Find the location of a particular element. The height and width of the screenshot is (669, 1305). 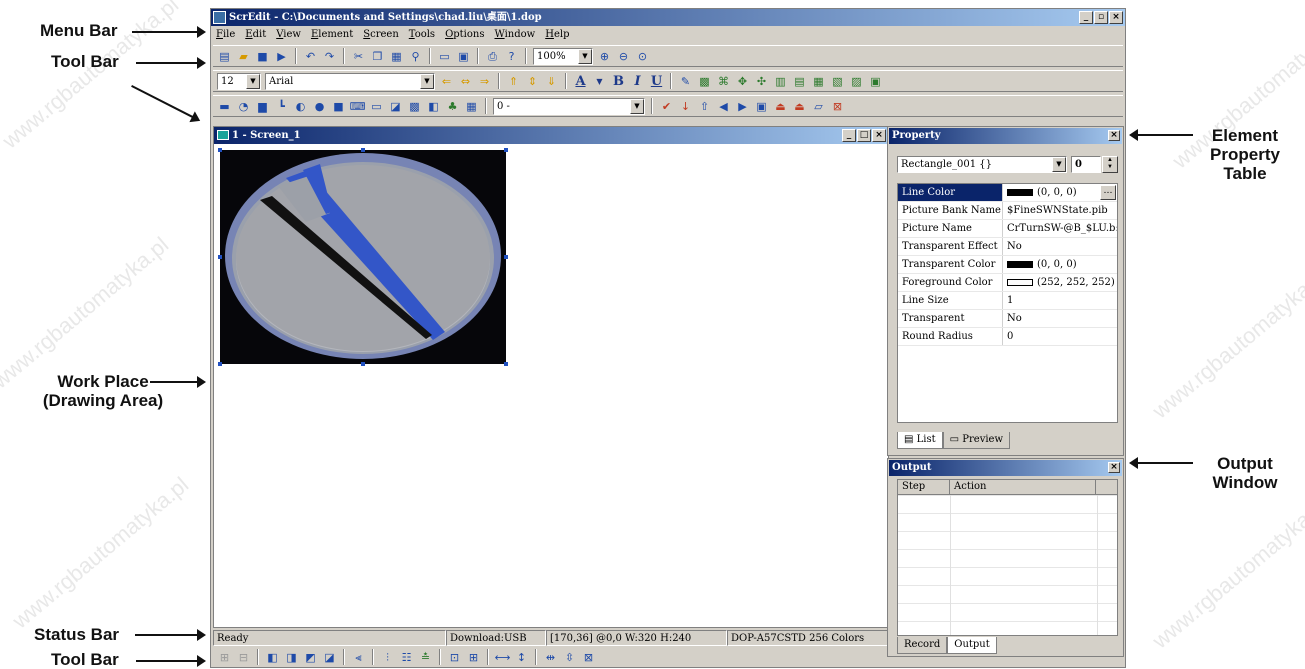

zoom-select: 100% ▼ is located at coordinates (563, 56).